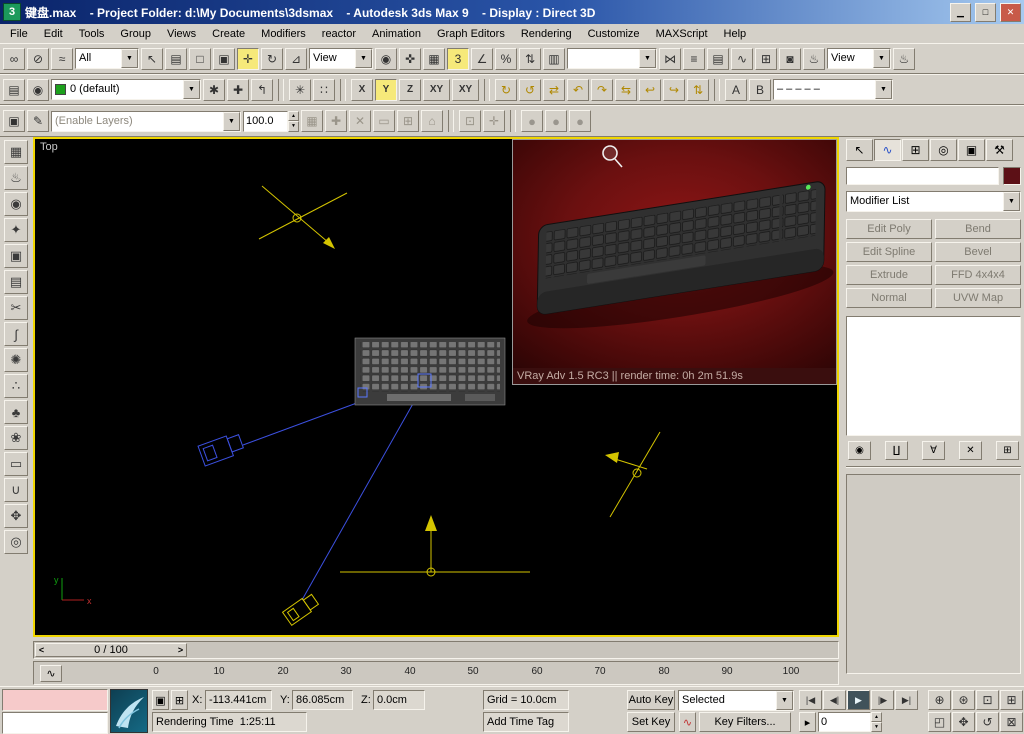  I want to click on remove-modifier-icon: ✕, so click(970, 450).